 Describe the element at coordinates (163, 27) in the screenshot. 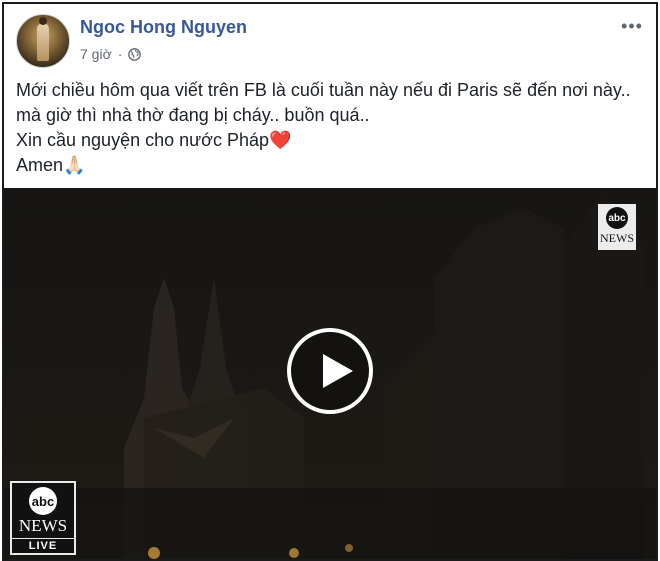

I see `author-name: Ngoc Hong Nguyen` at that location.